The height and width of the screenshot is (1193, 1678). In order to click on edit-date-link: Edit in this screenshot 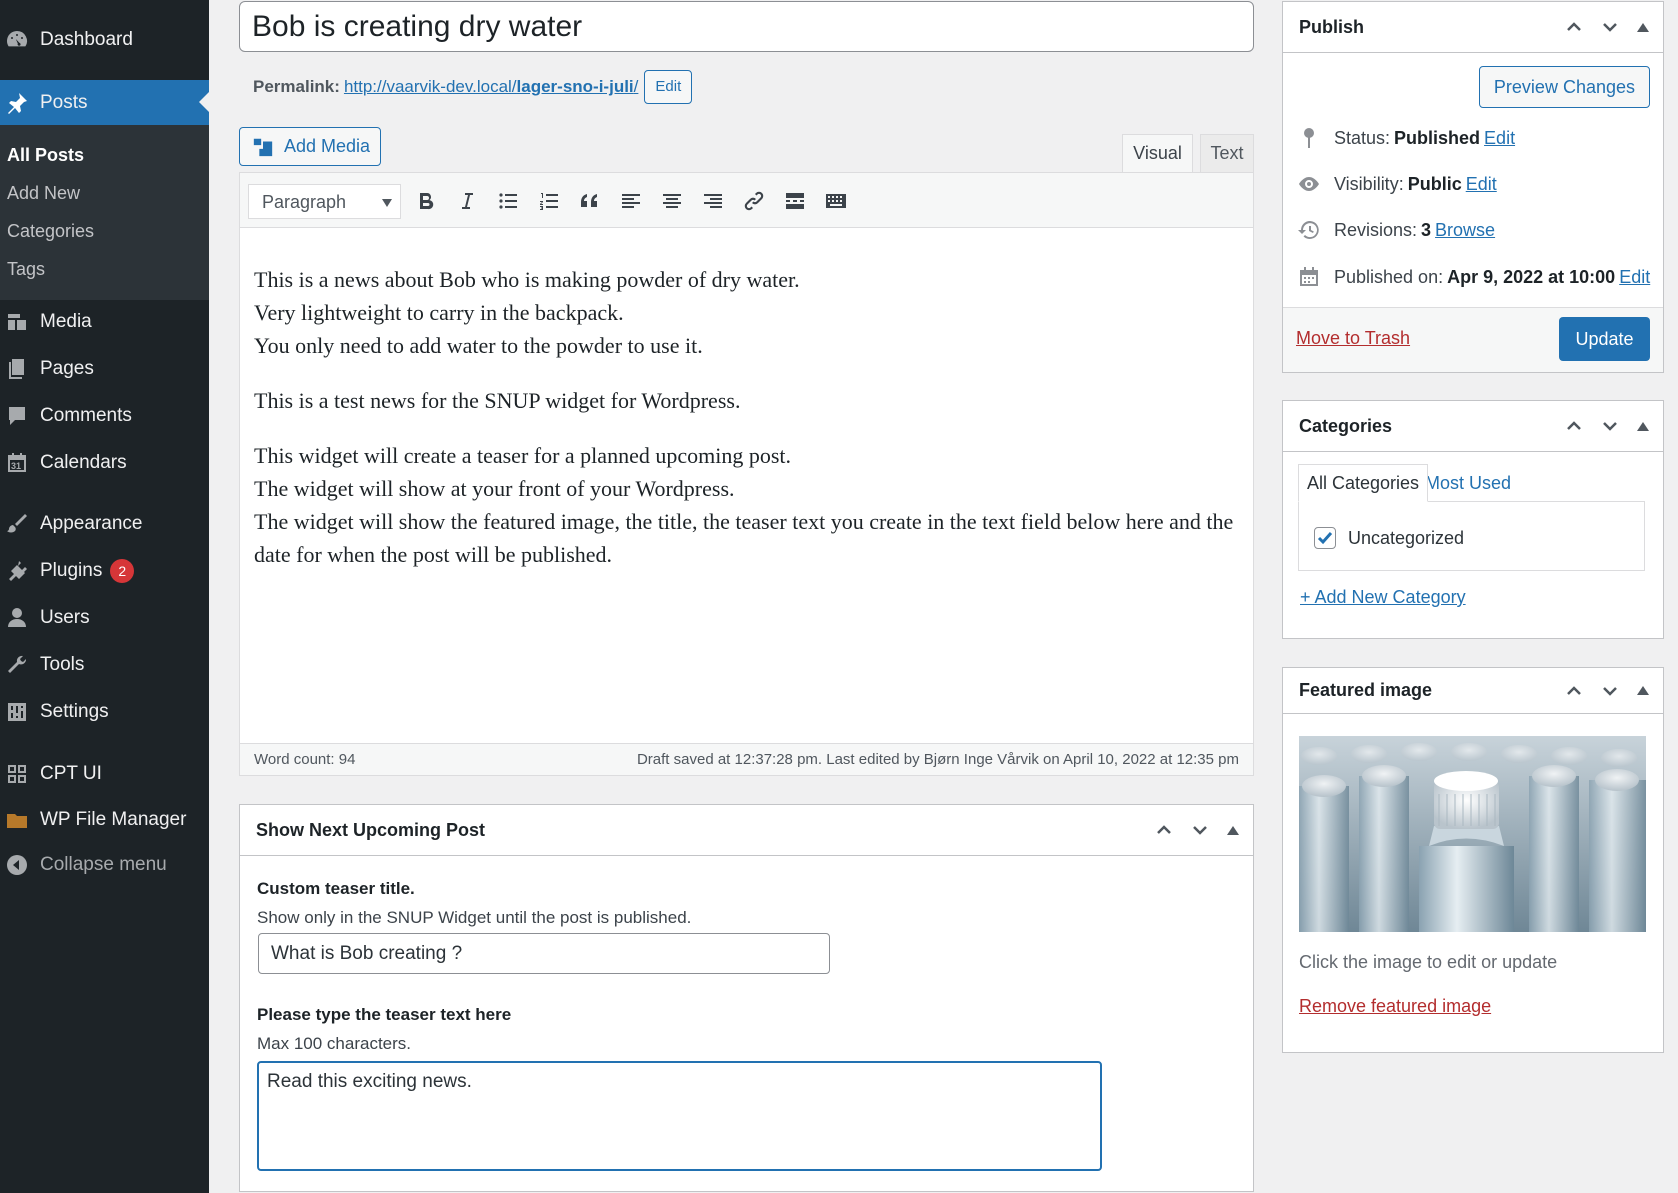, I will do `click(1634, 277)`.